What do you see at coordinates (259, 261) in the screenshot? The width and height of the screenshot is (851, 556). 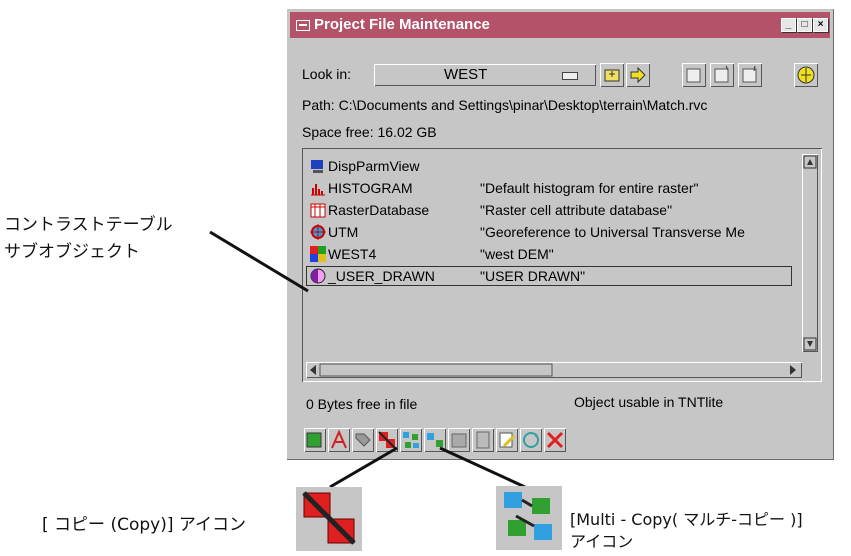 I see `contrast-callout-line` at bounding box center [259, 261].